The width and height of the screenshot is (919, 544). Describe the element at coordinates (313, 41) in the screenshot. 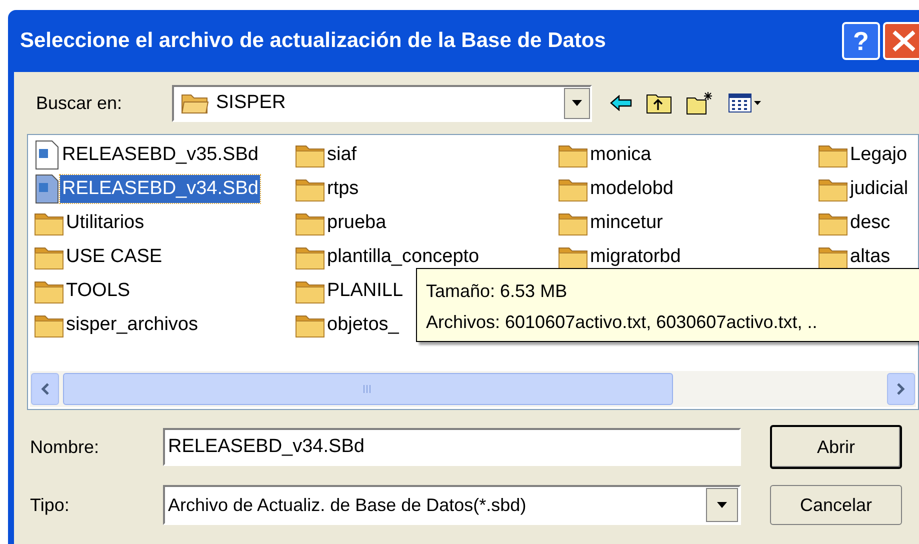

I see `window-title: Seleccione el archivo de actualización de la Base de Datos` at that location.